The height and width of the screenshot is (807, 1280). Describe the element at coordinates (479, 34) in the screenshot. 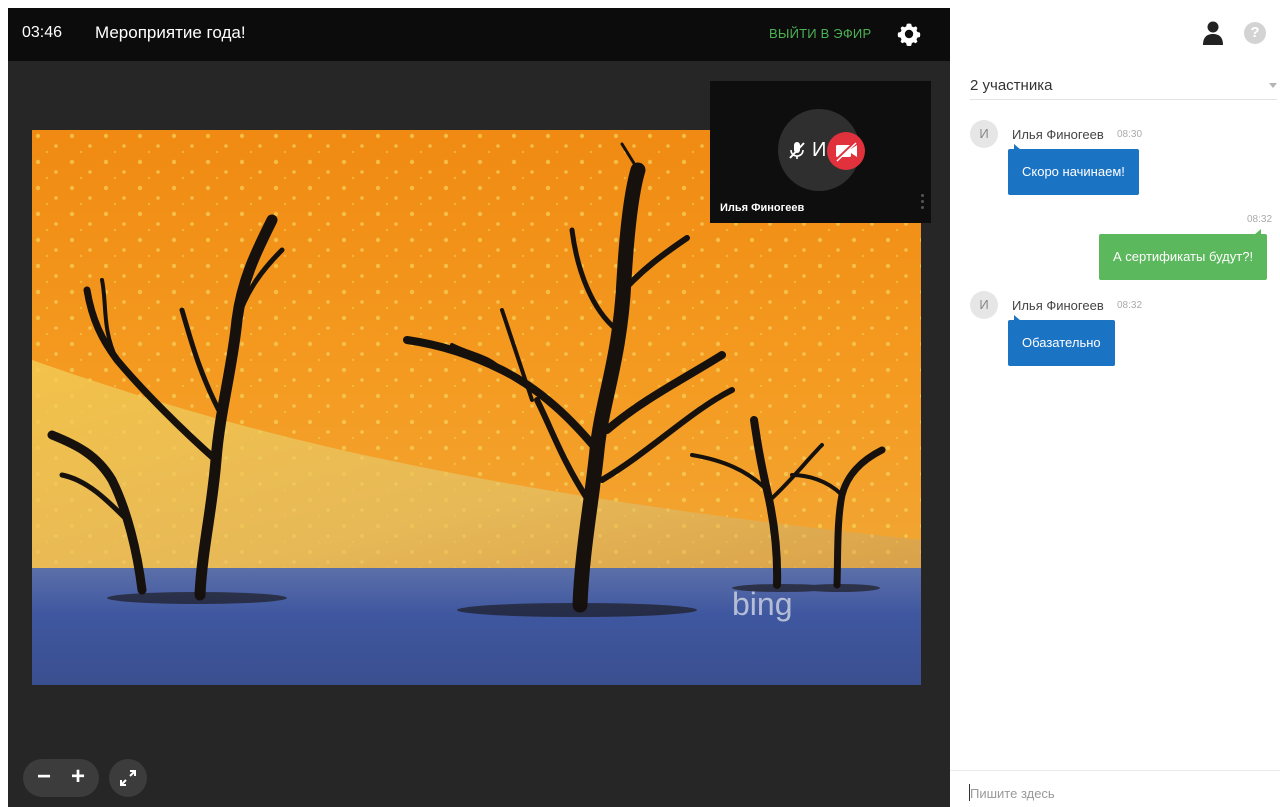

I see `top-bar: 03:46 Мероприятие года! ВЫЙТИ В ЭФИР` at that location.